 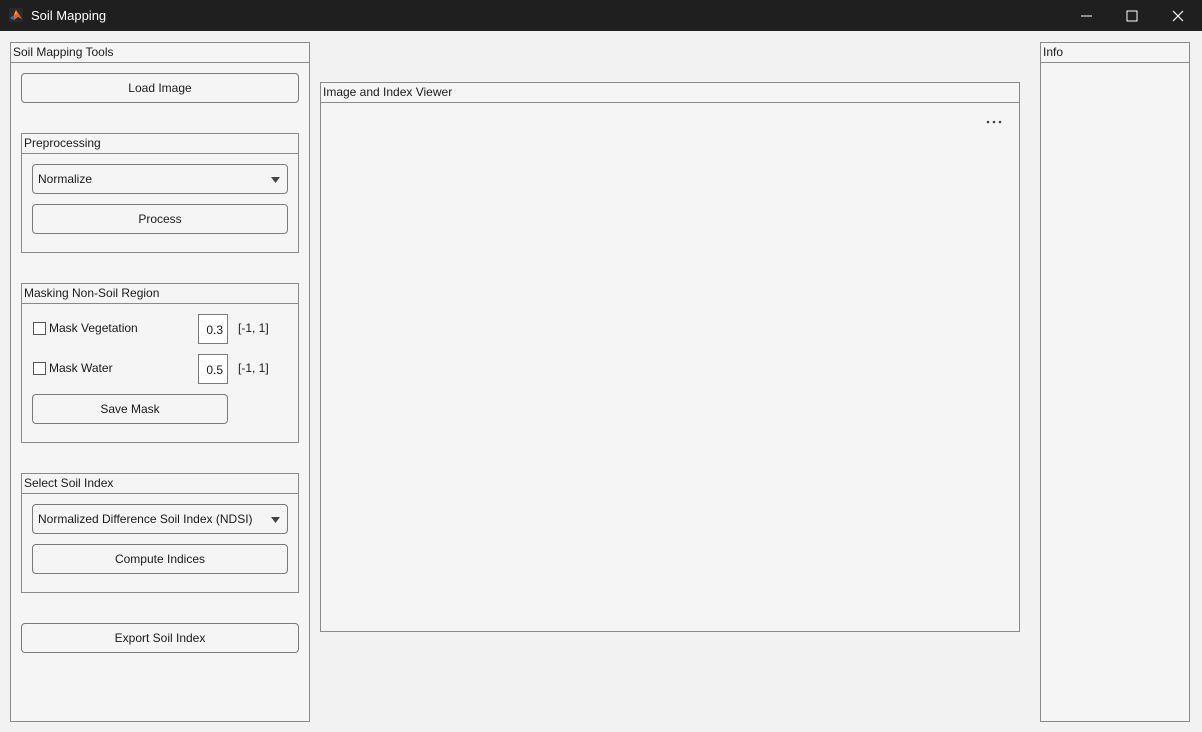 I want to click on process-button: Process, so click(x=160, y=219).